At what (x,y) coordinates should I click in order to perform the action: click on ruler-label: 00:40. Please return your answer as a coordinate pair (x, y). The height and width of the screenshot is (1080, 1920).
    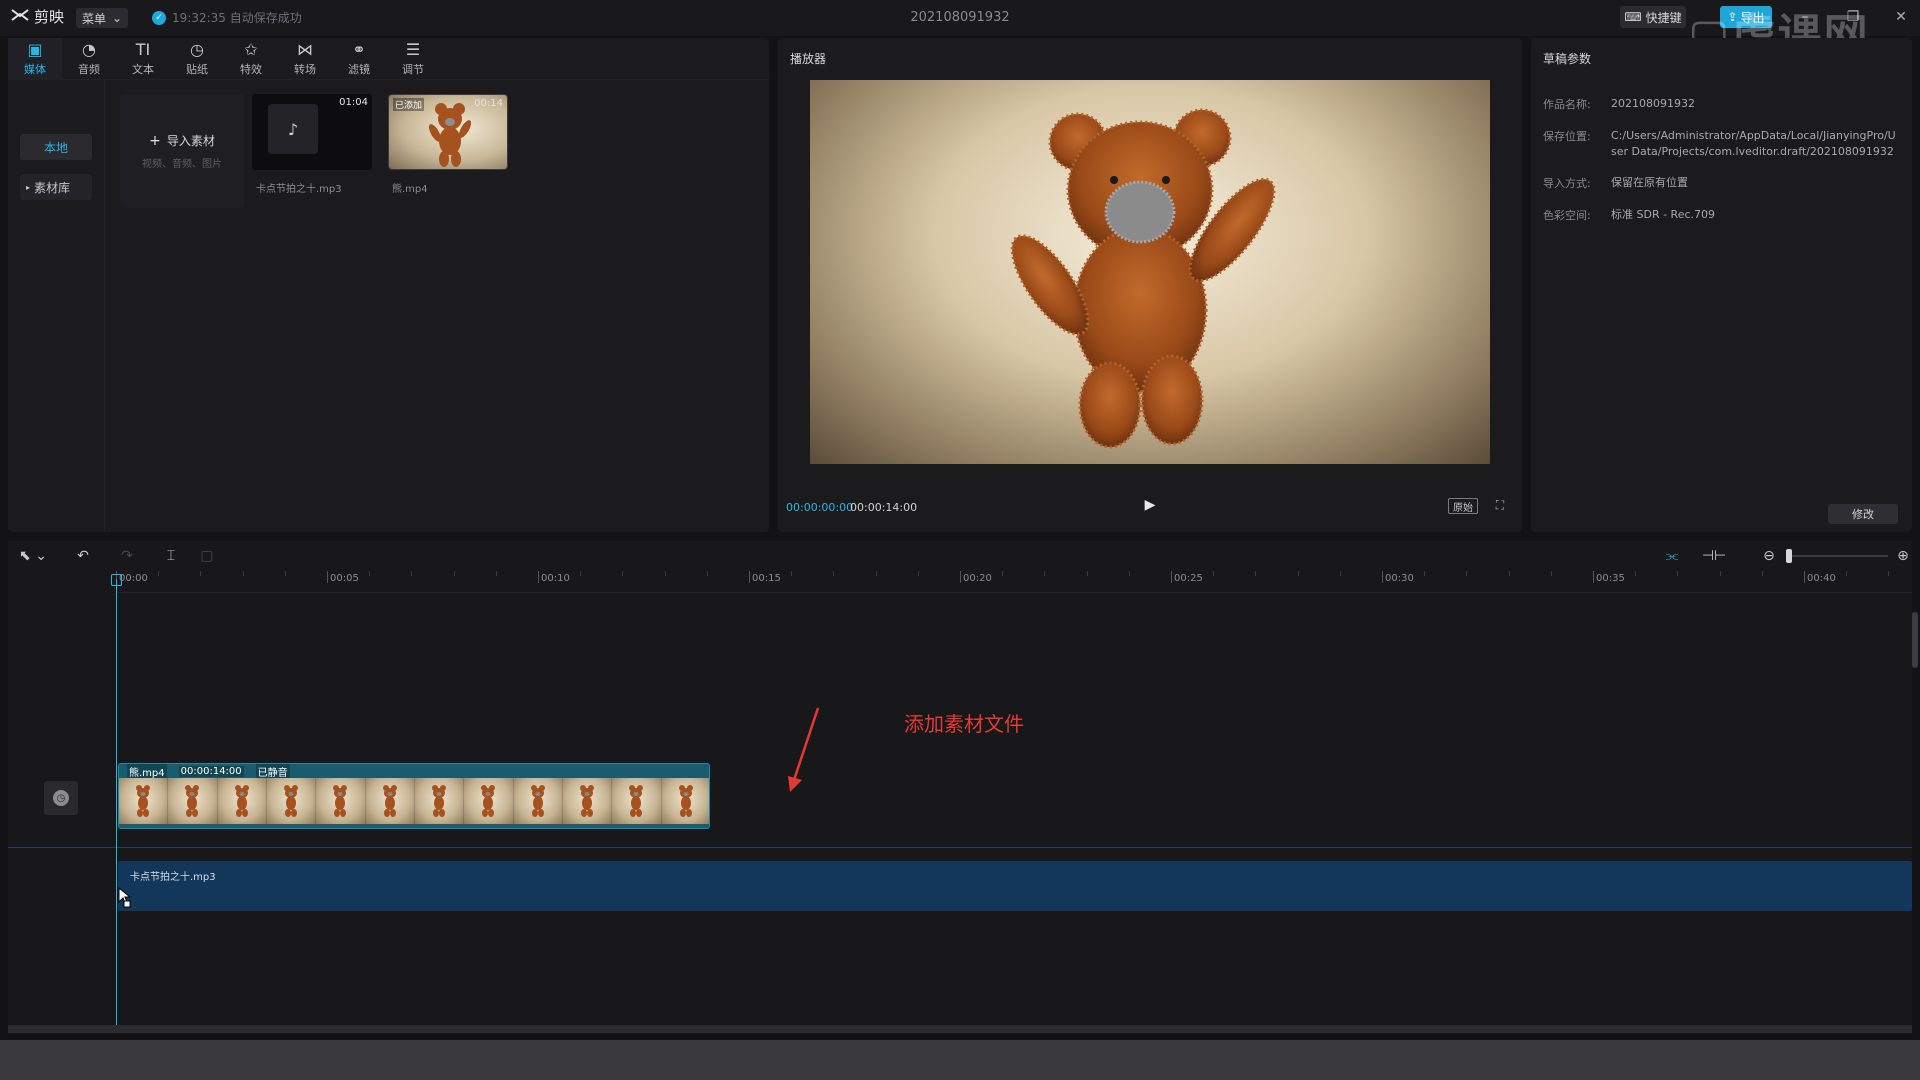
    Looking at the image, I should click on (1821, 578).